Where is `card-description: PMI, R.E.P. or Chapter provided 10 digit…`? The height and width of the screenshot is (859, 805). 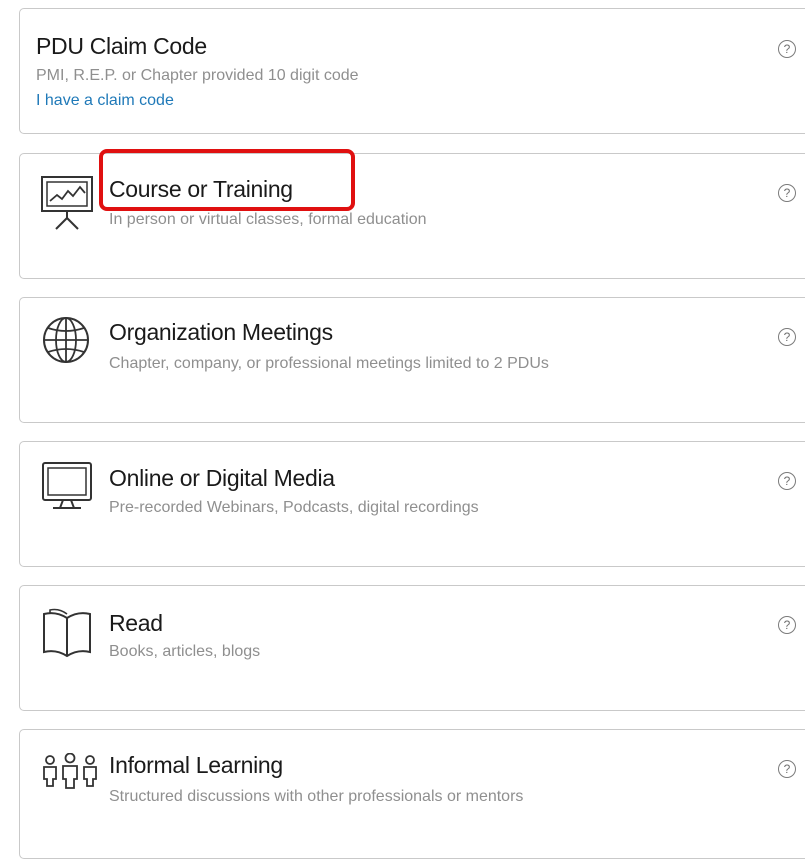 card-description: PMI, R.E.P. or Chapter provided 10 digit… is located at coordinates (197, 75).